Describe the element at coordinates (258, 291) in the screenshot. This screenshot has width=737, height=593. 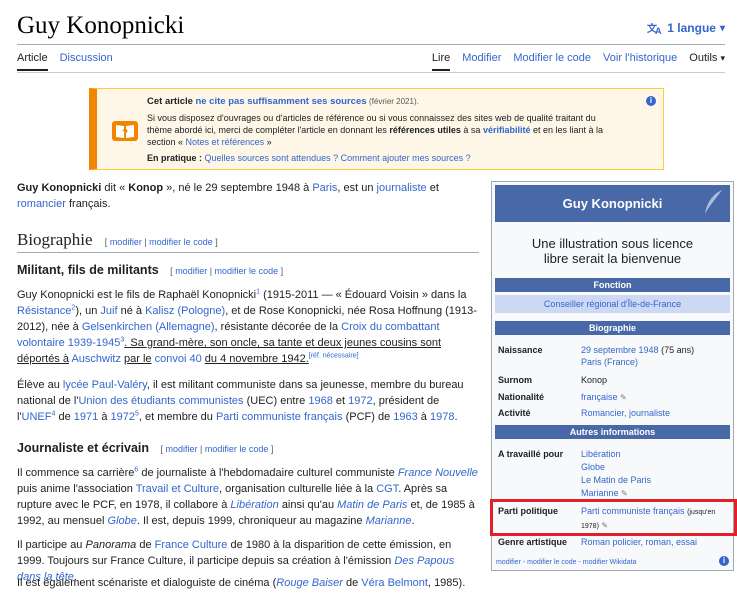
I see `ref-1: 1` at that location.